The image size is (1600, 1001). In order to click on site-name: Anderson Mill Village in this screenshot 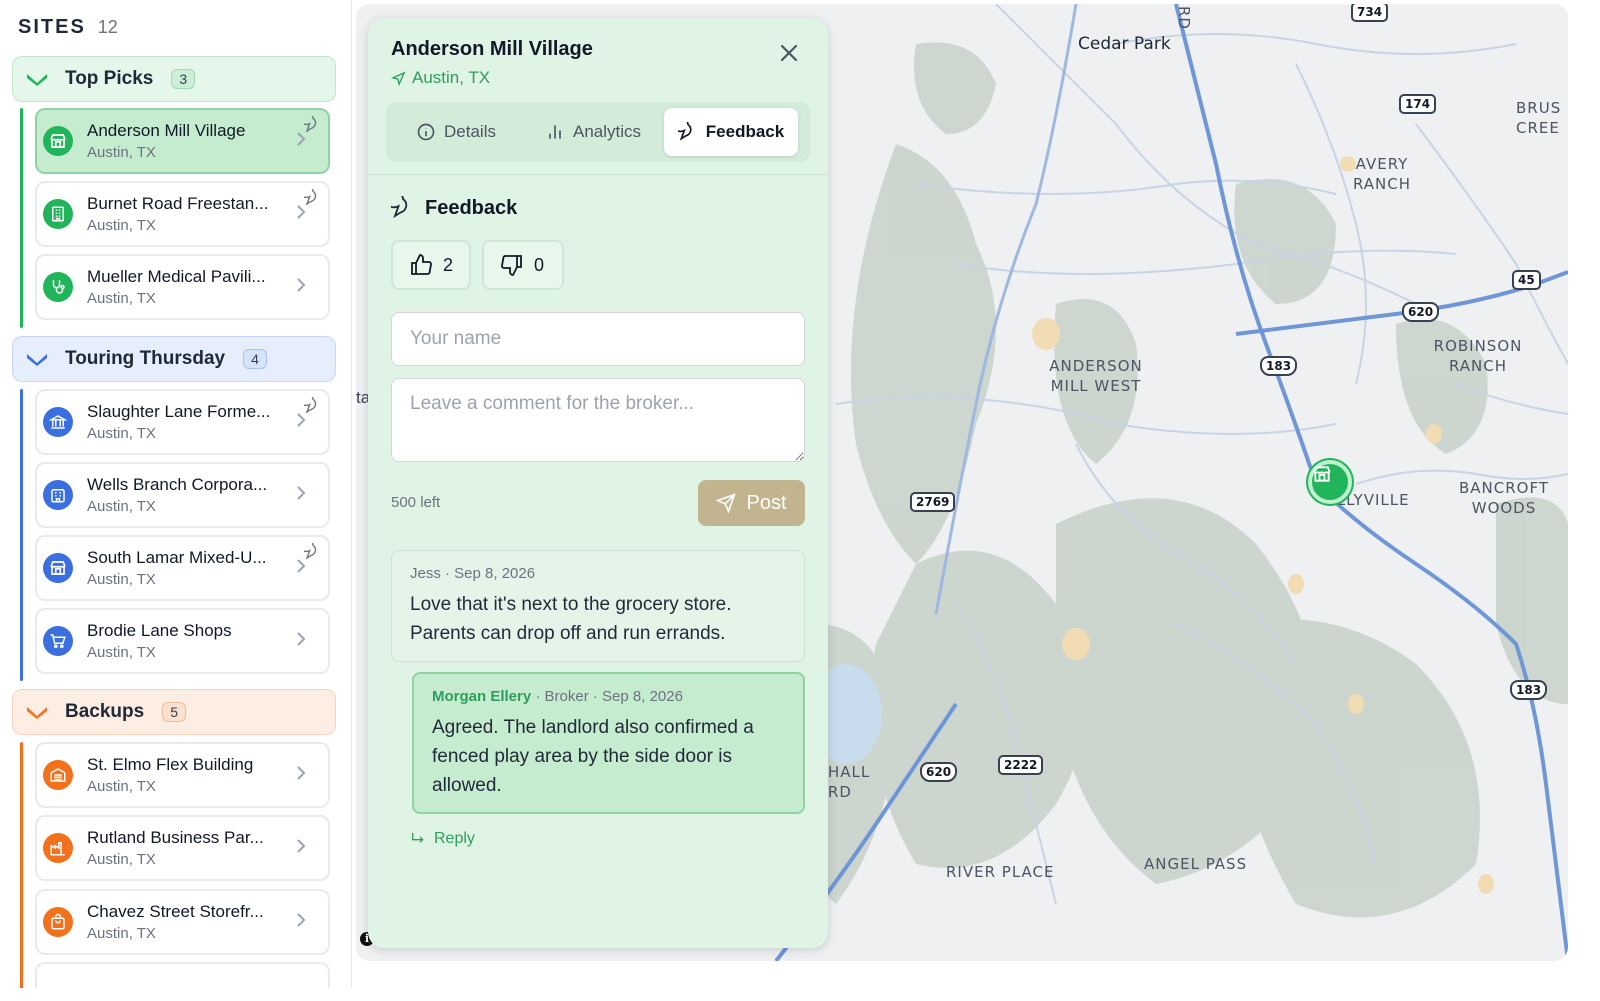, I will do `click(166, 130)`.